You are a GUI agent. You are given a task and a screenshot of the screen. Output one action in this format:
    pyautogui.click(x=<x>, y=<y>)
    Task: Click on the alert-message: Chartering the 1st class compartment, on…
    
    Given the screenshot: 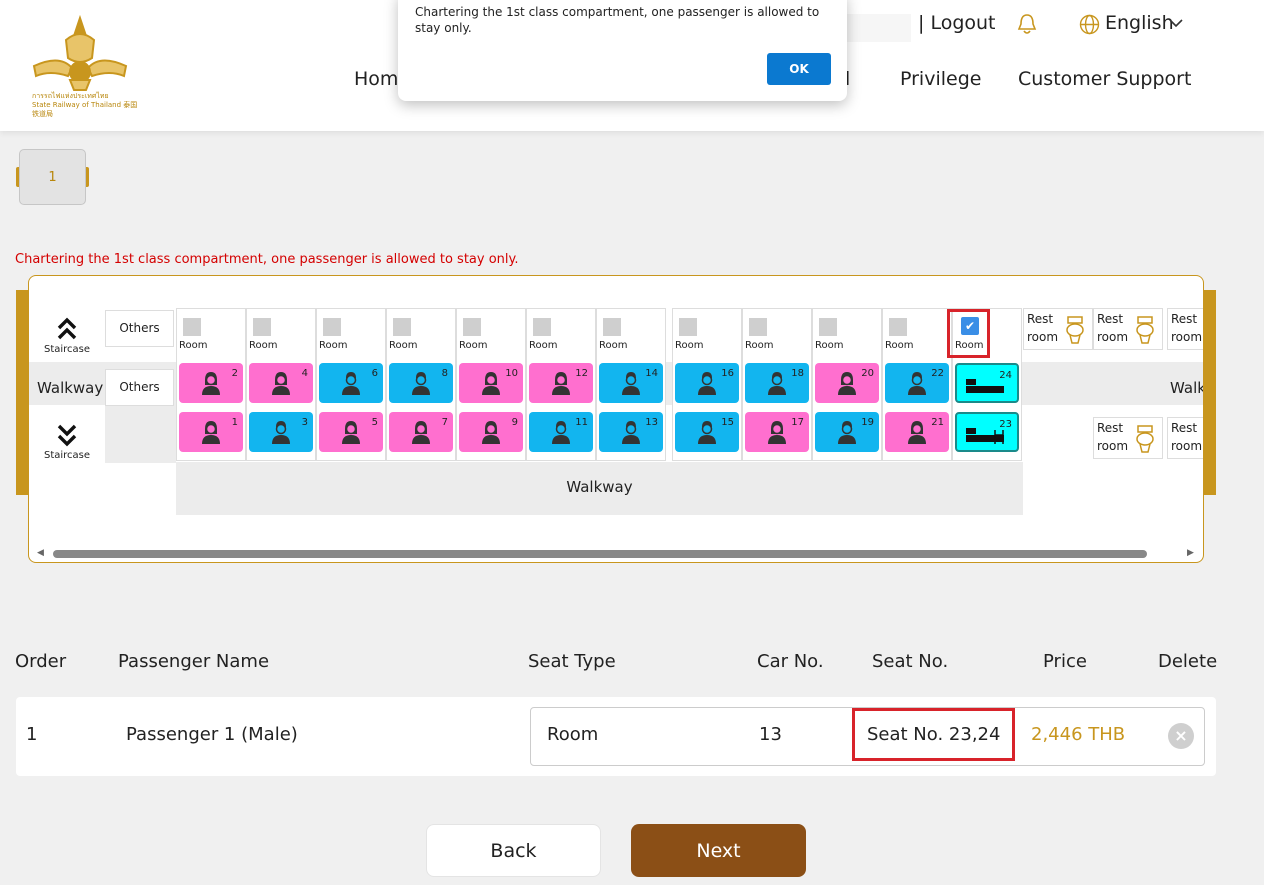 What is the action you would take?
    pyautogui.click(x=617, y=20)
    